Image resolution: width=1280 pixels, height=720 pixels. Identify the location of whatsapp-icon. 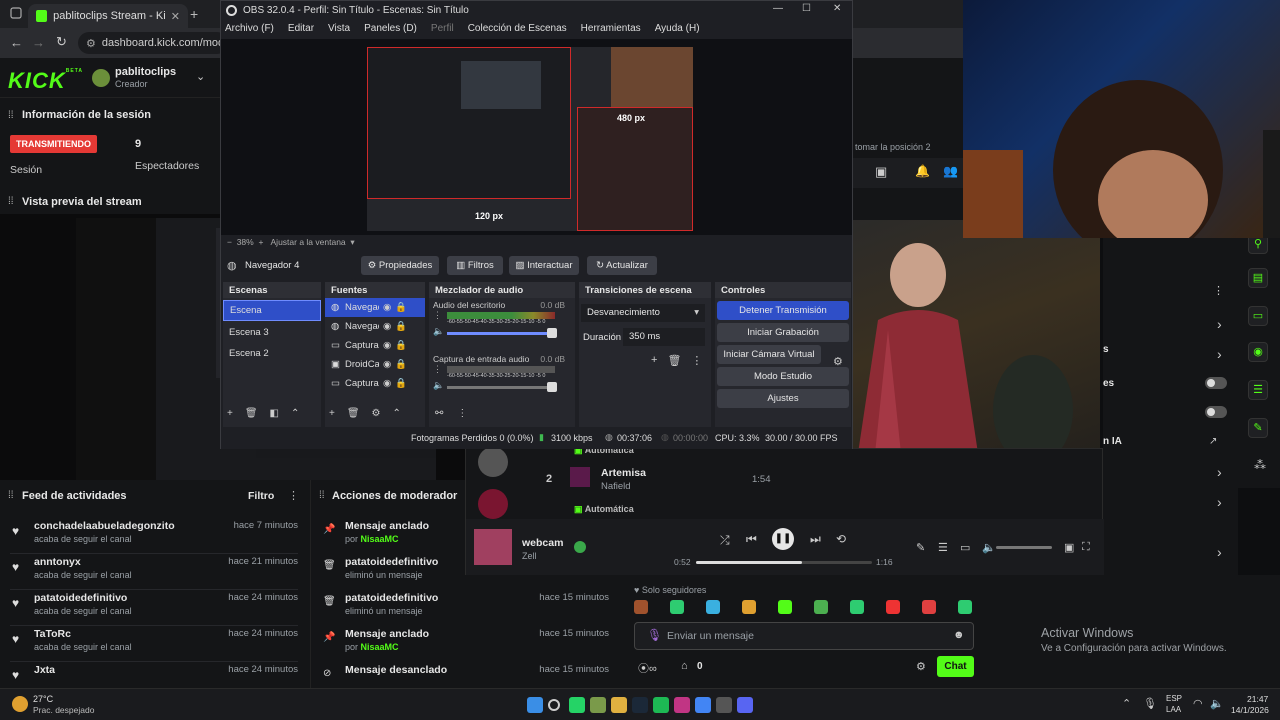
(577, 705).